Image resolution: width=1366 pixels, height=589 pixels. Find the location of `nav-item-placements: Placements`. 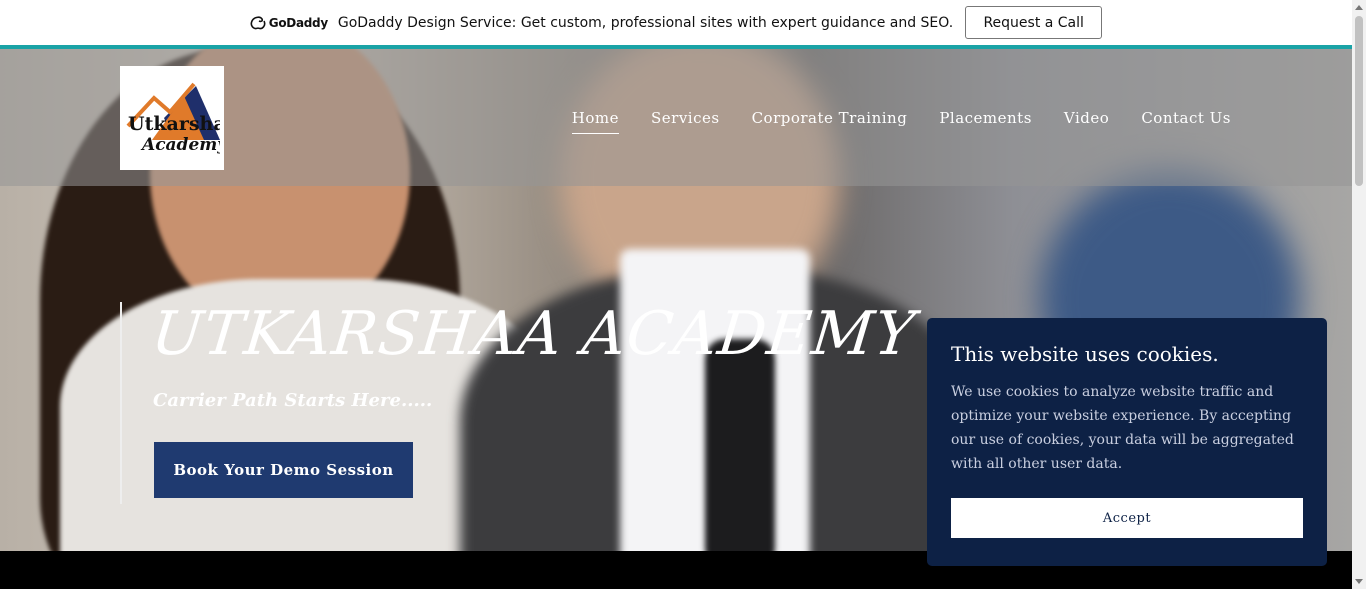

nav-item-placements: Placements is located at coordinates (985, 121).